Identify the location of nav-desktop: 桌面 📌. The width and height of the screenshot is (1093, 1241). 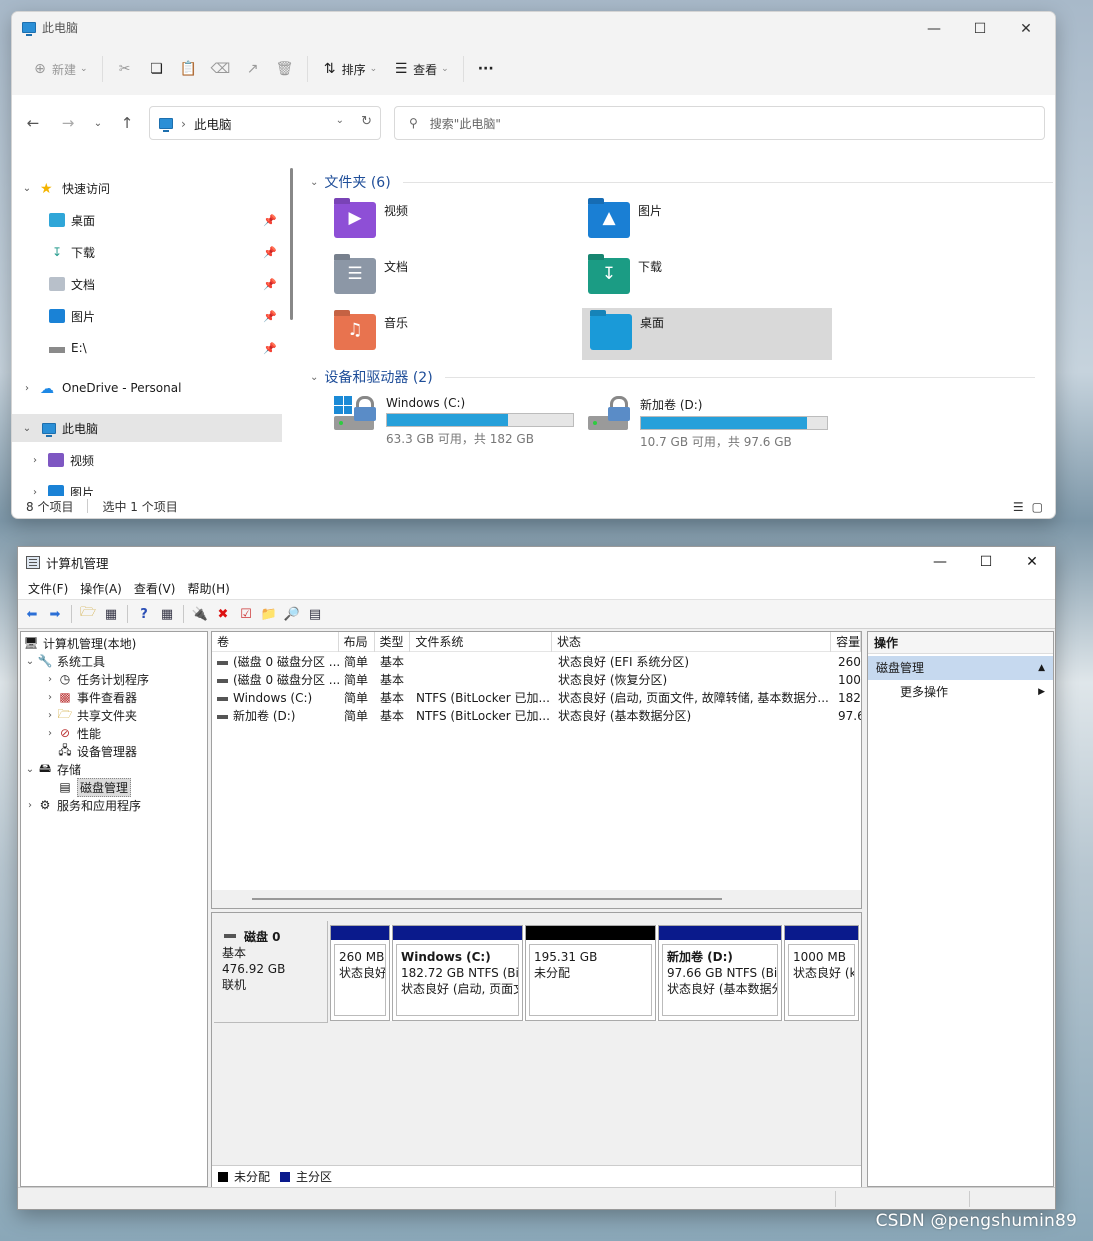
(147, 220).